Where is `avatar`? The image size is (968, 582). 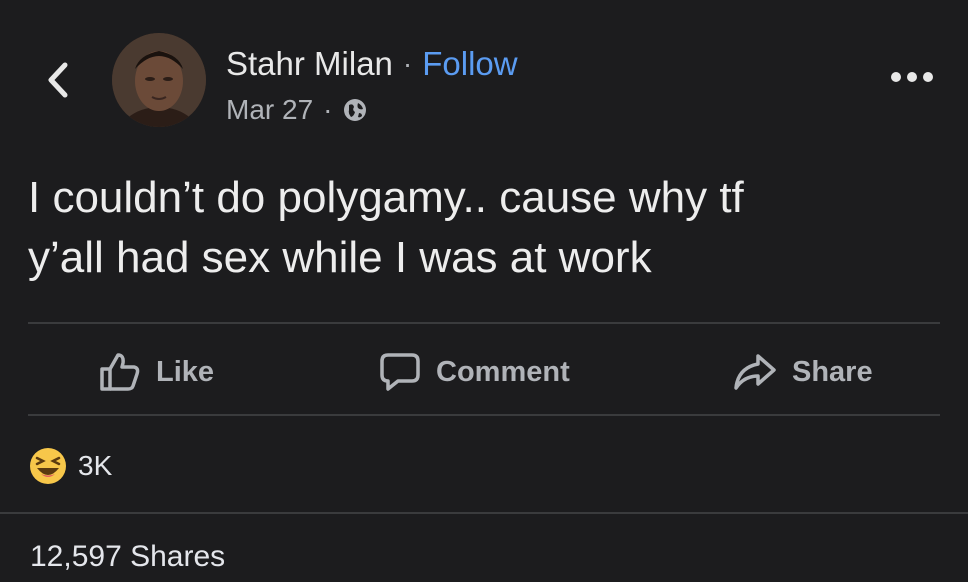
avatar is located at coordinates (159, 80).